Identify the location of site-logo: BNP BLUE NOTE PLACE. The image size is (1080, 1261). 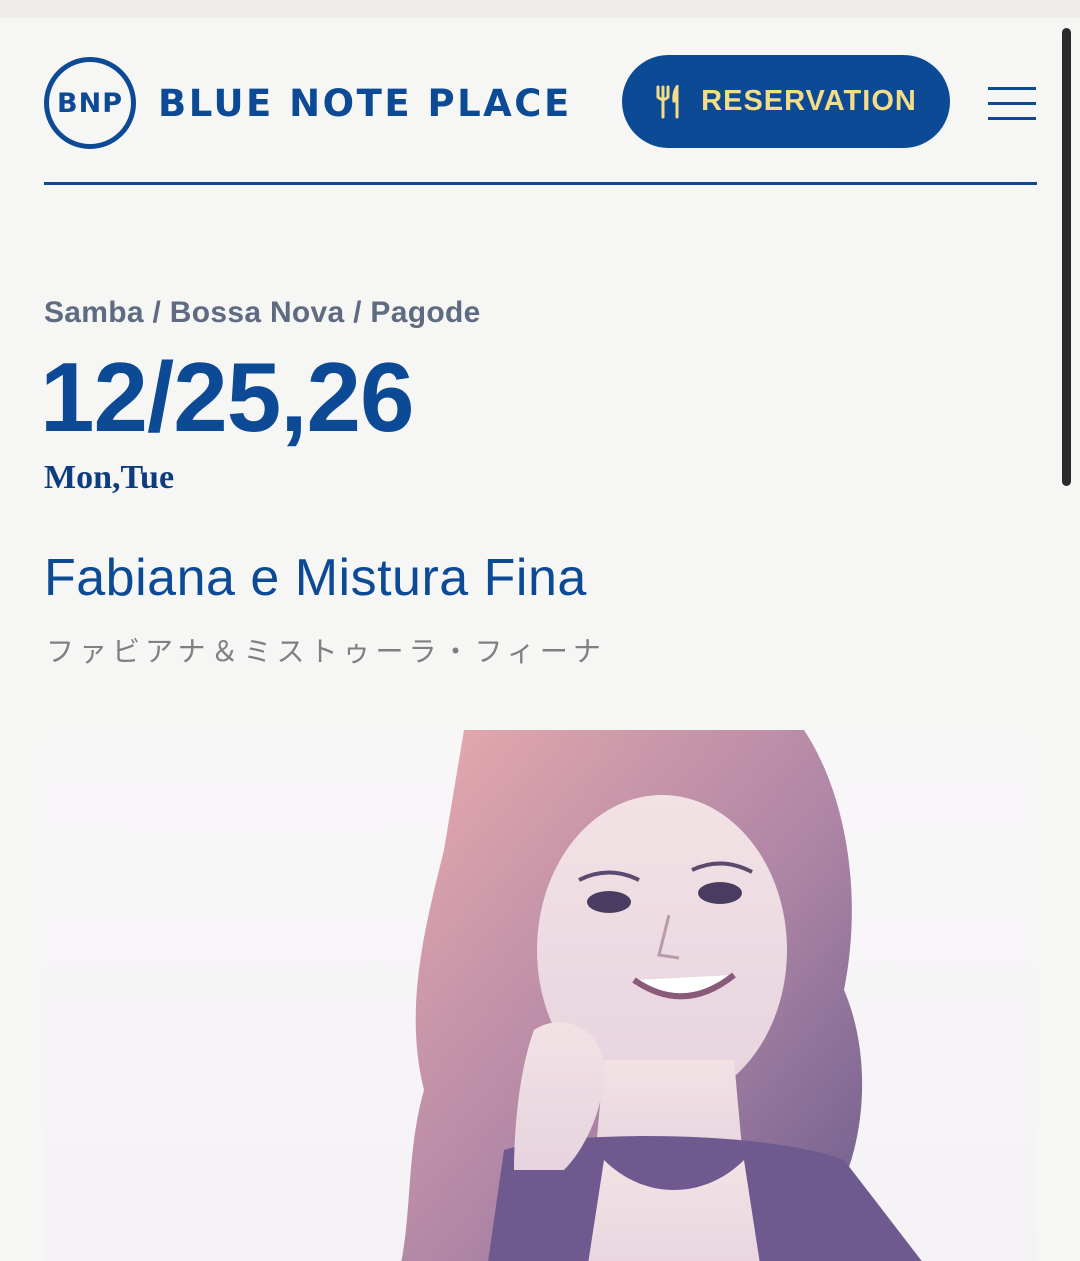
(308, 103).